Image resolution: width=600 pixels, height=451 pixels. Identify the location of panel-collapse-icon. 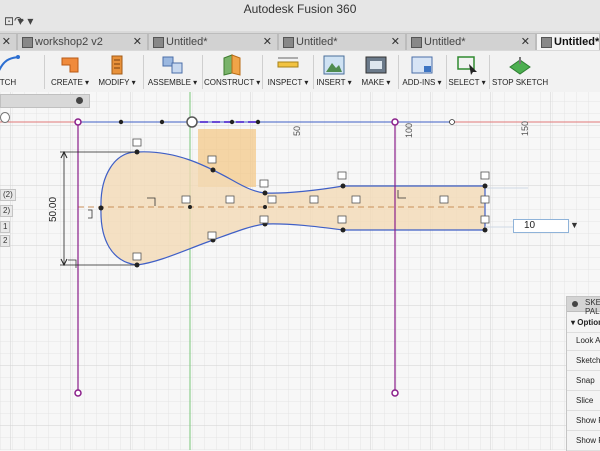
(79, 100).